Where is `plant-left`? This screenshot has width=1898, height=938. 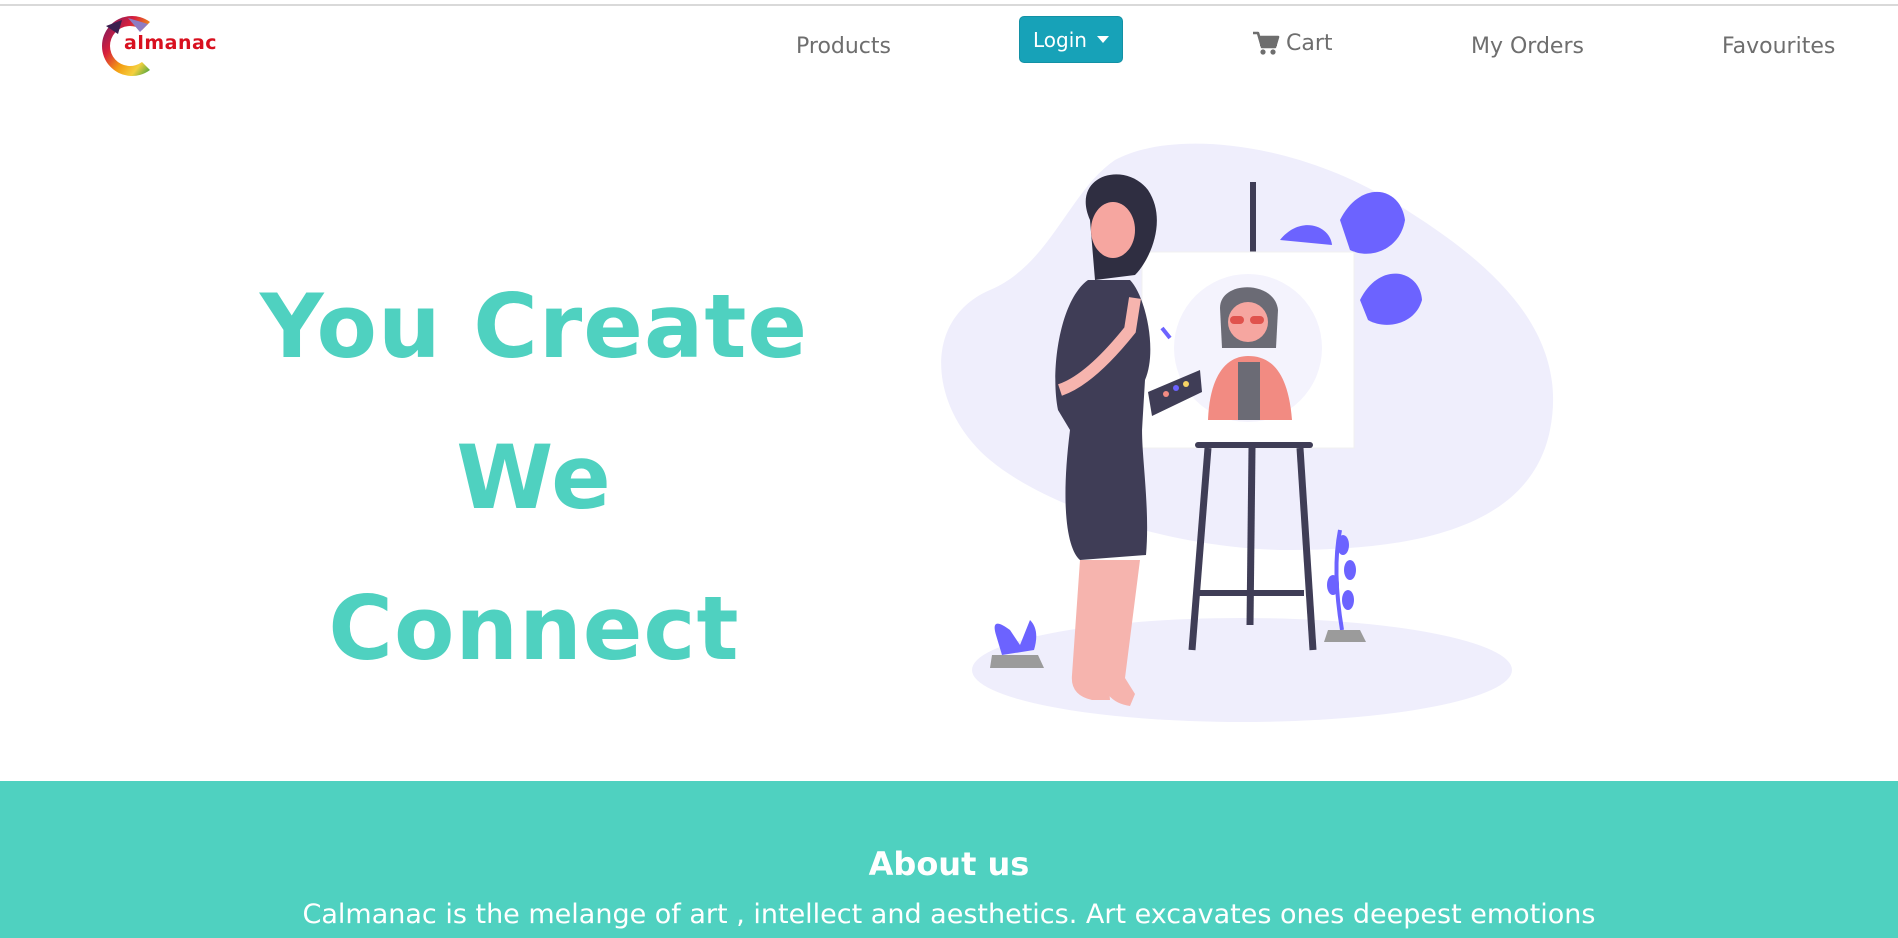
plant-left is located at coordinates (1015, 637).